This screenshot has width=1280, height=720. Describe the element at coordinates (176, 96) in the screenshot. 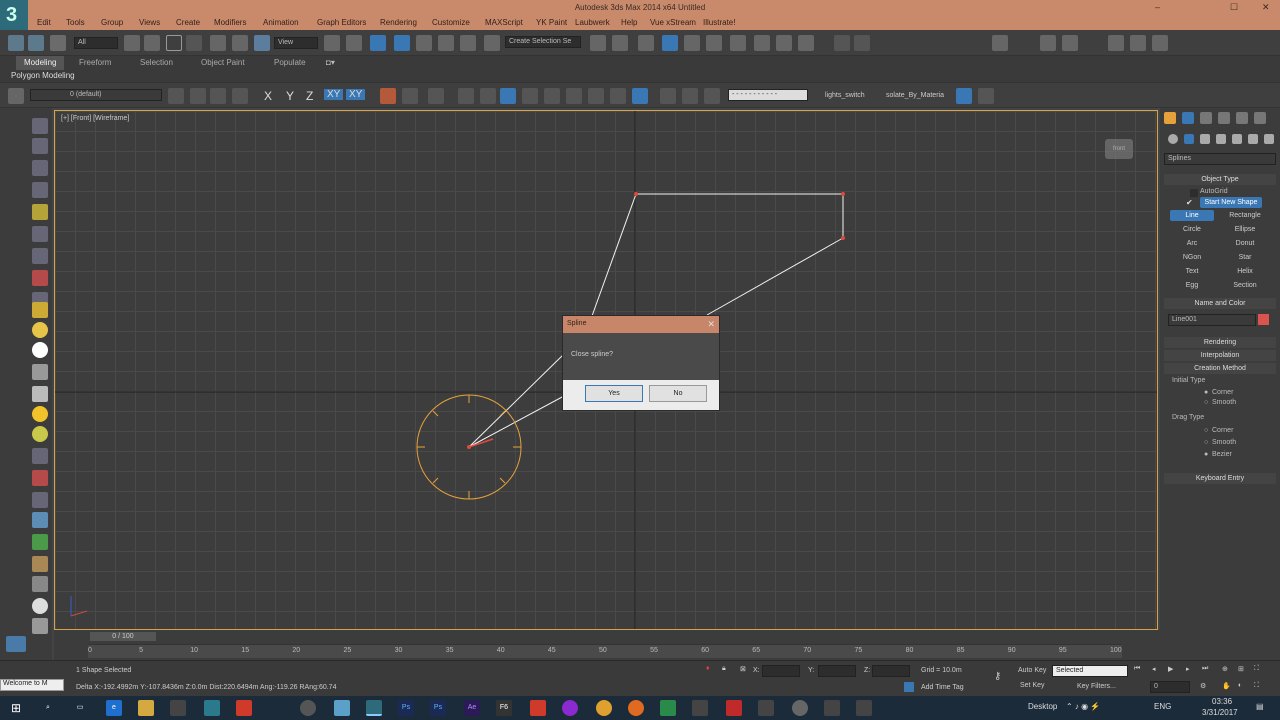

I see `create-layer-icon` at that location.